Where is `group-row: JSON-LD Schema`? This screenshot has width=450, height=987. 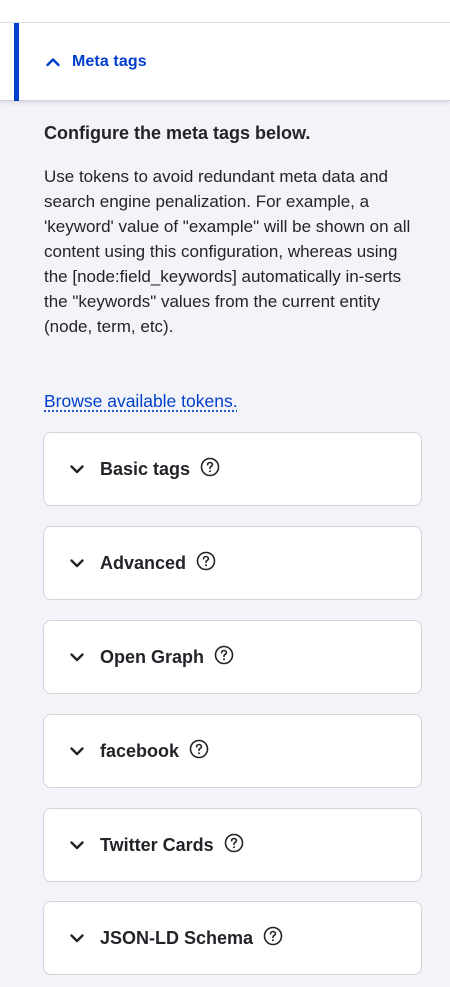 group-row: JSON-LD Schema is located at coordinates (175, 938).